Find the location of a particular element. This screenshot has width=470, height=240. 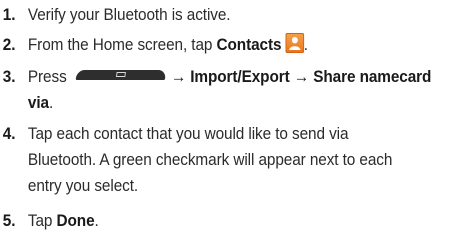

menu-path-label: → Import/Export → Share namecard is located at coordinates (301, 77).